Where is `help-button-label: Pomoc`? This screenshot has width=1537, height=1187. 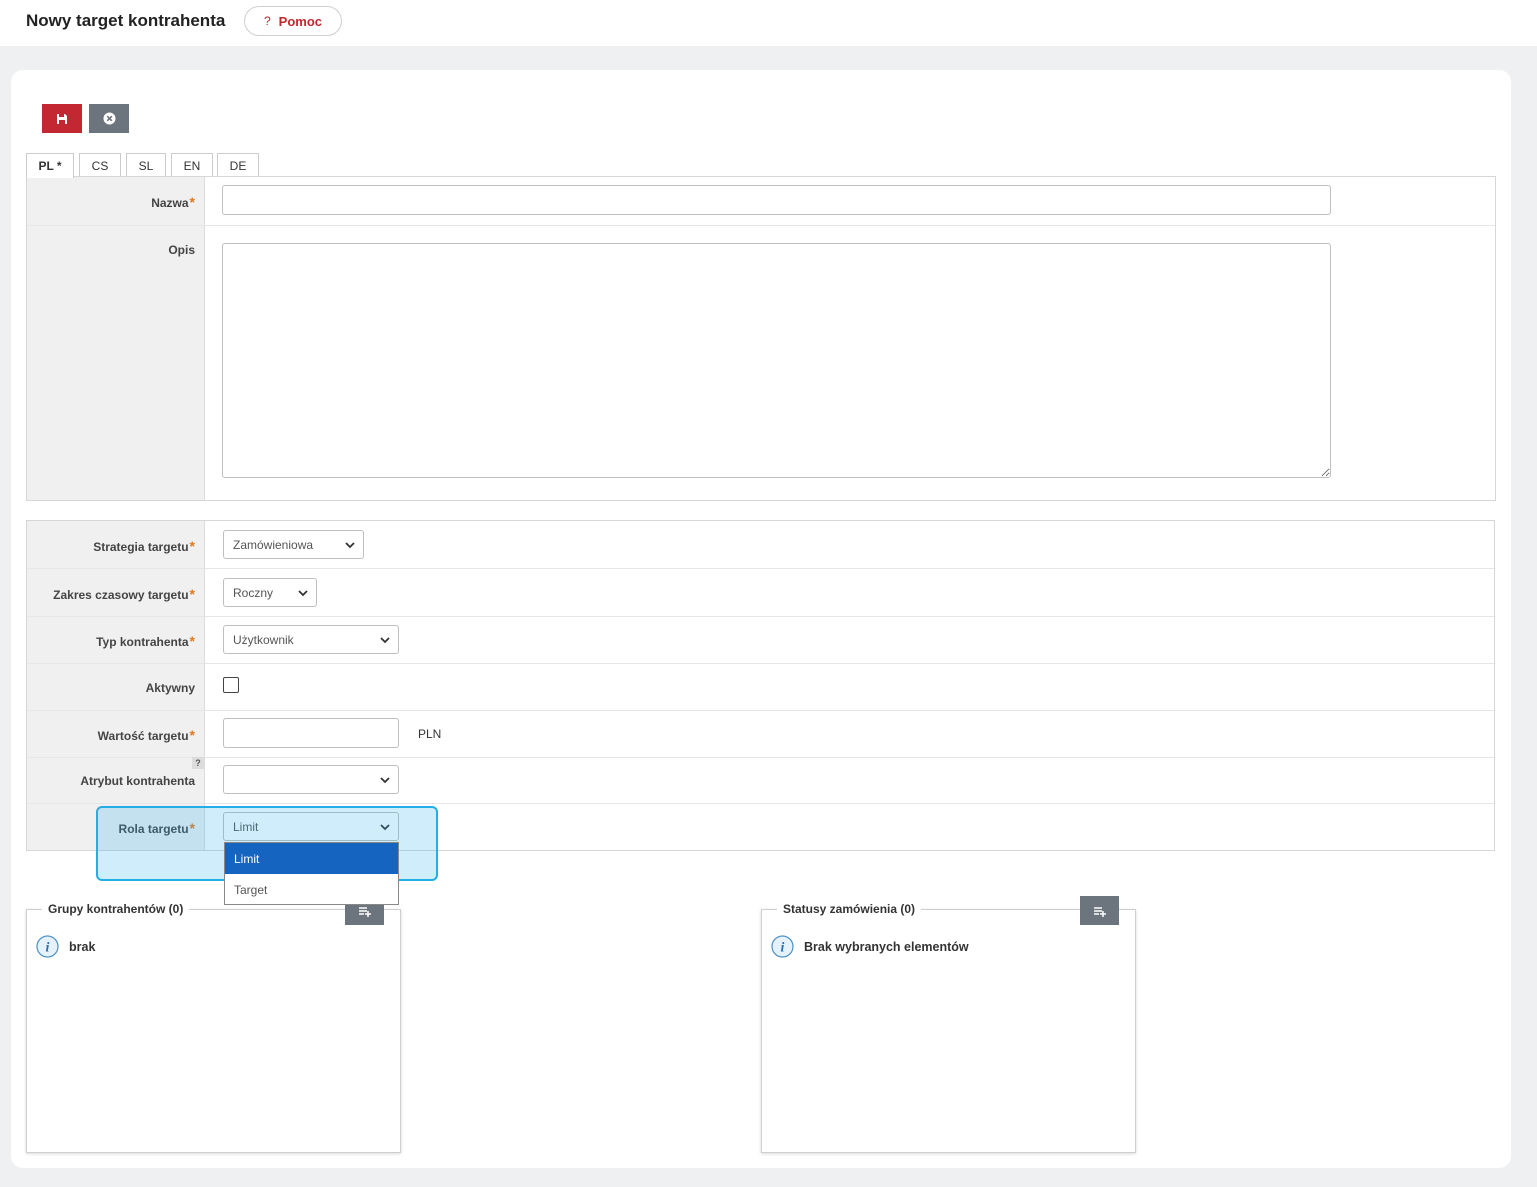 help-button-label: Pomoc is located at coordinates (300, 21).